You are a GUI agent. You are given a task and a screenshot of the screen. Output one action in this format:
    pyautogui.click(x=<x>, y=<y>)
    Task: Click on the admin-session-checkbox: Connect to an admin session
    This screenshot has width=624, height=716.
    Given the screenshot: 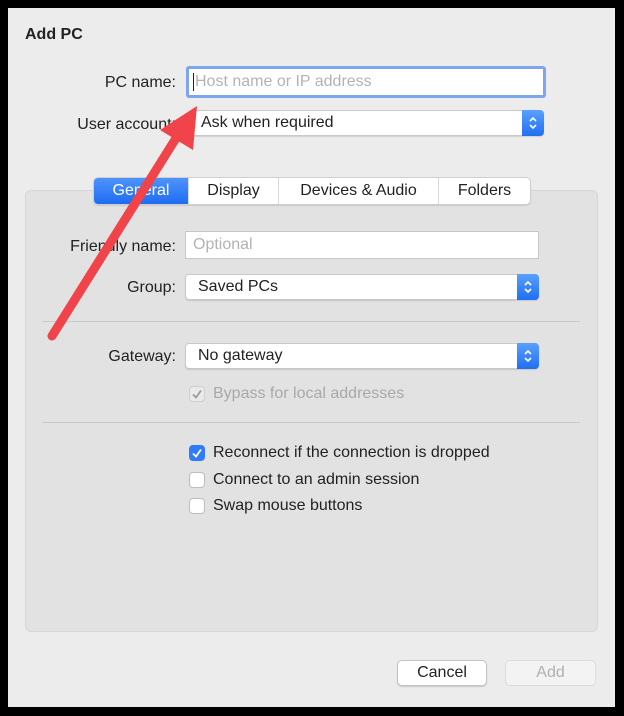 What is the action you would take?
    pyautogui.click(x=304, y=480)
    